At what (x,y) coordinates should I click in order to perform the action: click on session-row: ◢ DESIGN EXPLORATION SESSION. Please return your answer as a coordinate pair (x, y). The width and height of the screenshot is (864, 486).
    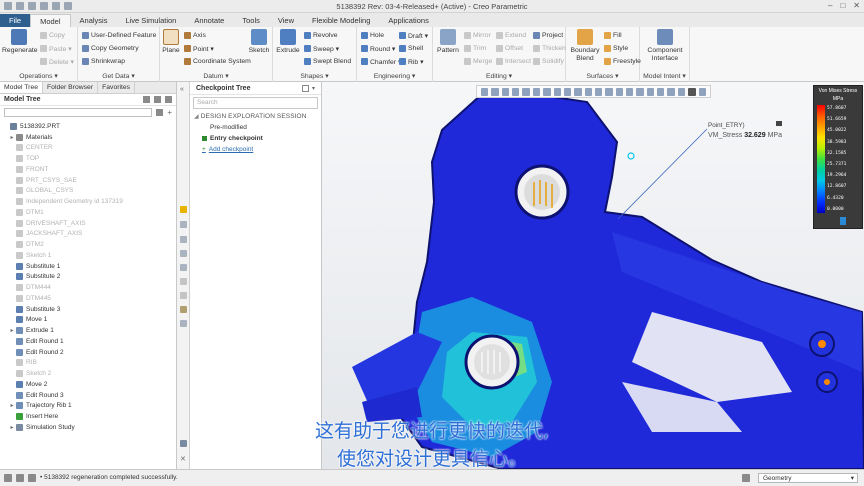
    Looking at the image, I should click on (255, 116).